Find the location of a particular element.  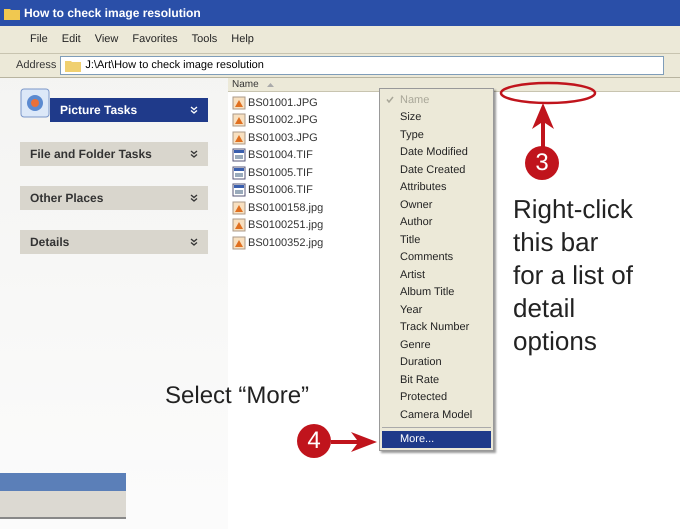

step-number-badge: 4 is located at coordinates (314, 441).